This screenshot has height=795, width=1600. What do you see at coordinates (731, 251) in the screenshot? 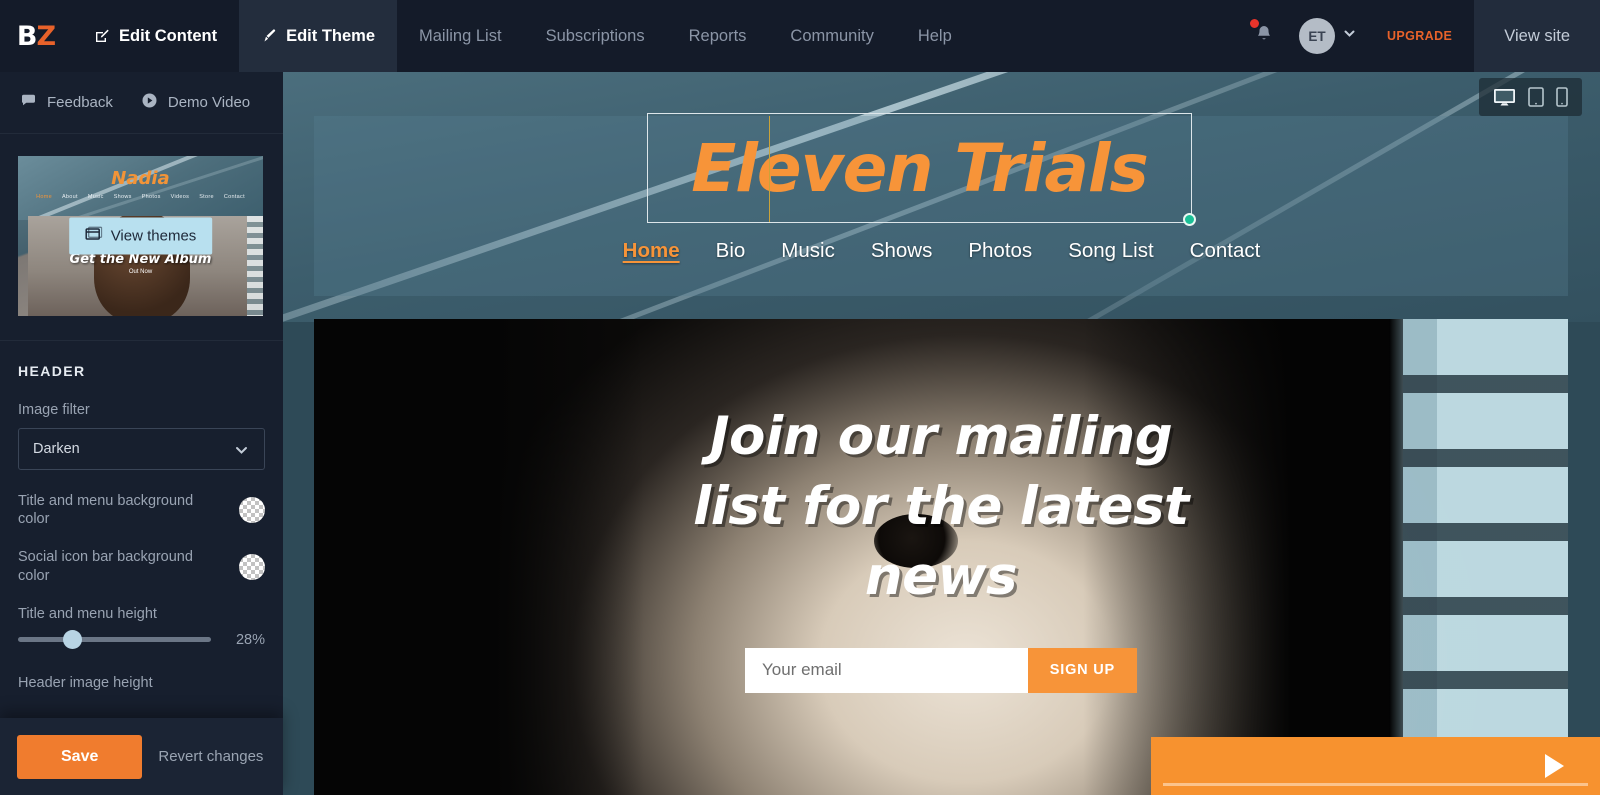
I see `site-nav-item-bio: Bio` at bounding box center [731, 251].